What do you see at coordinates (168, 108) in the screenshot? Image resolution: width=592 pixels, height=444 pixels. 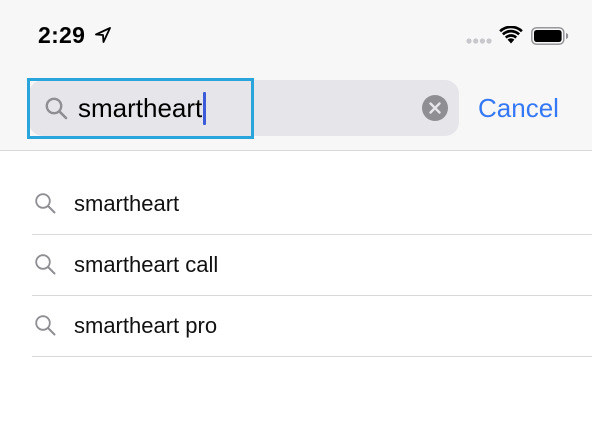 I see `search-input` at bounding box center [168, 108].